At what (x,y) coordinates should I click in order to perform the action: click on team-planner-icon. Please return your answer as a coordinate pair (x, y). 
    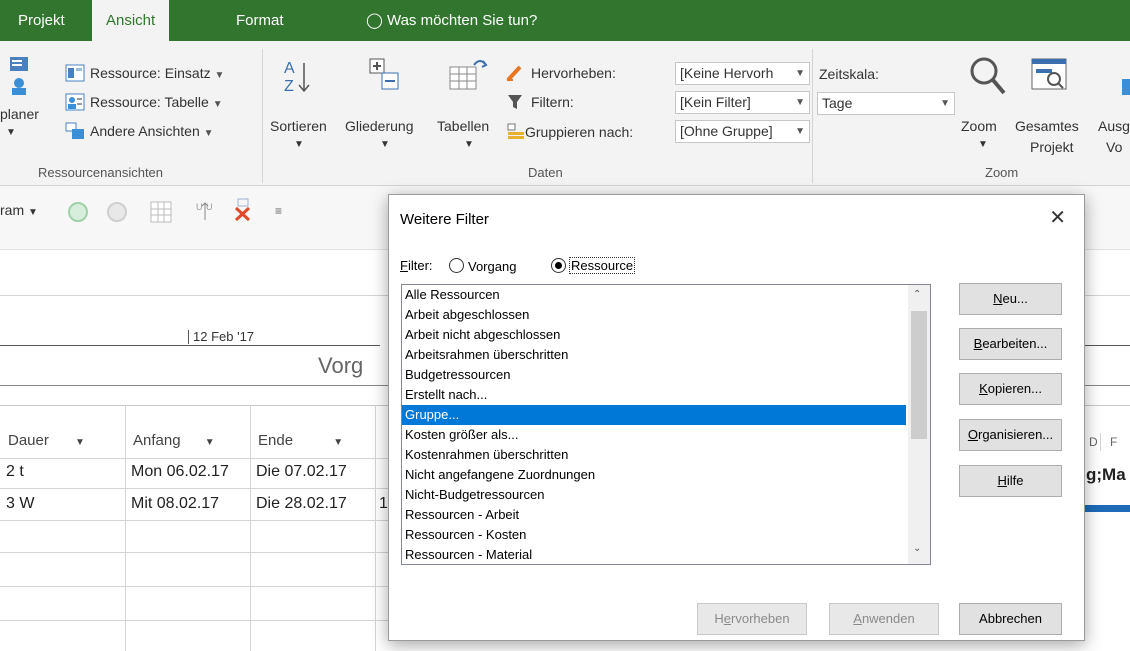
    Looking at the image, I should click on (19, 76).